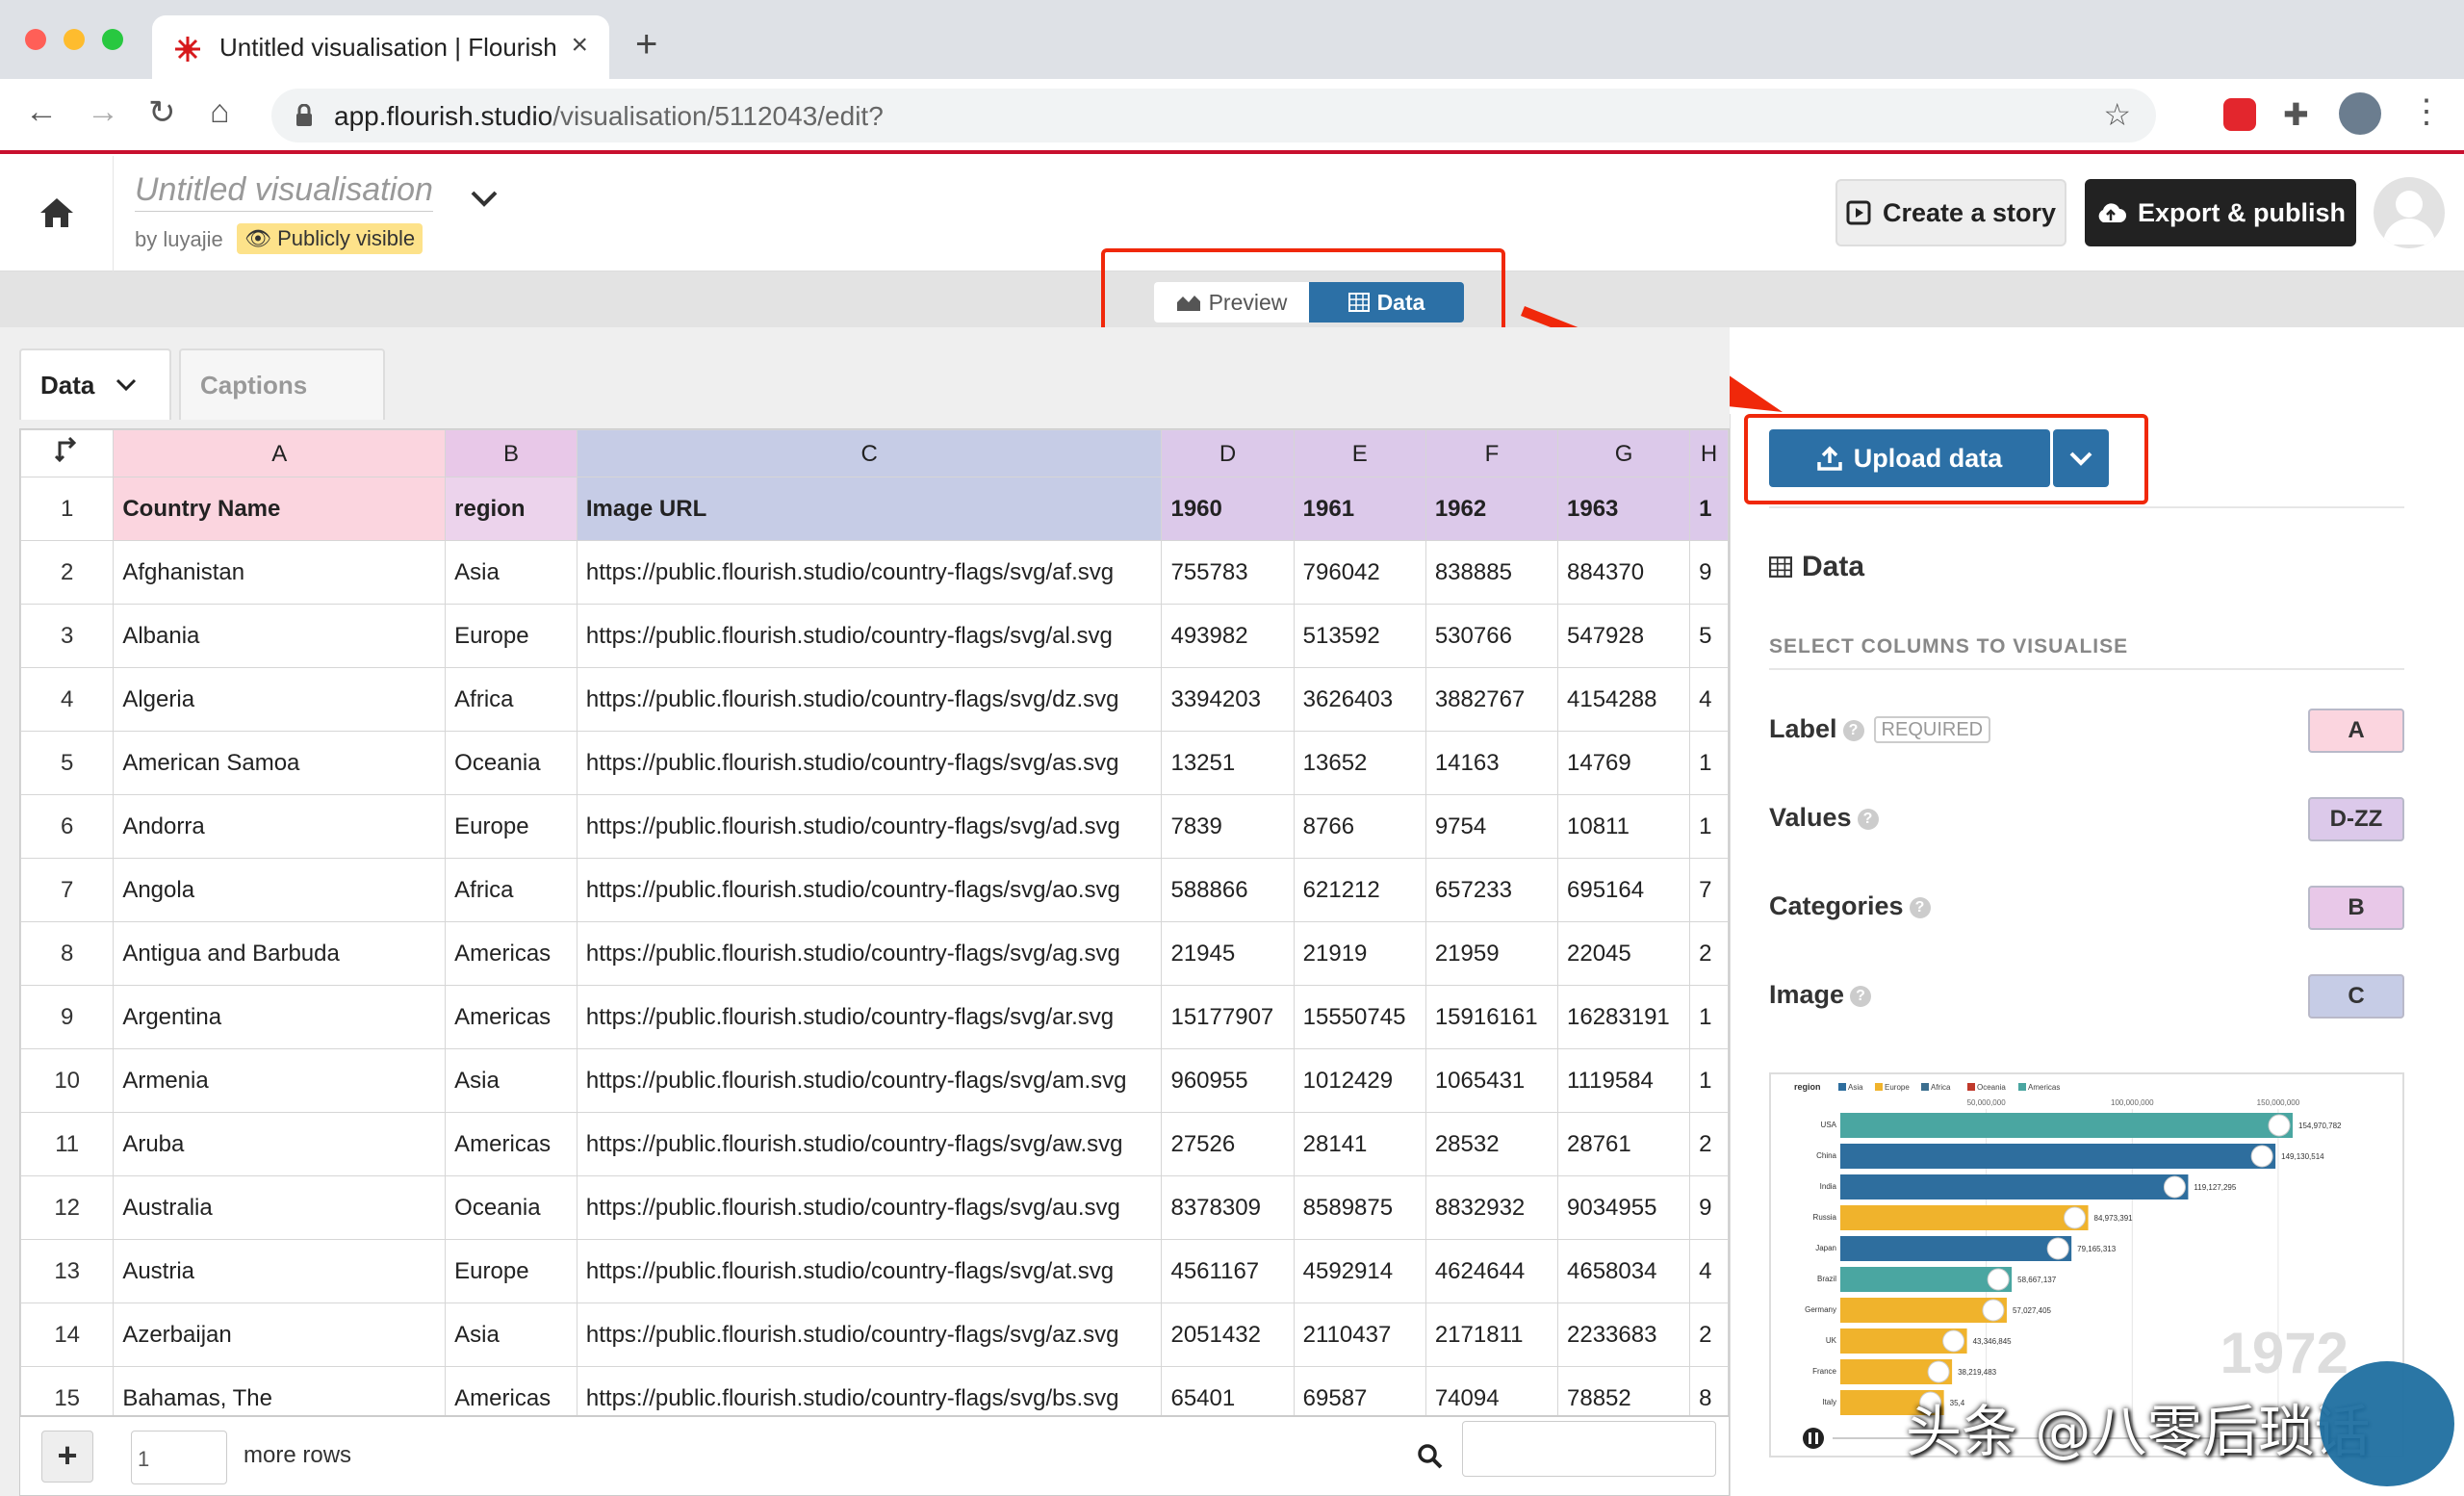  What do you see at coordinates (1623, 1335) in the screenshot?
I see `table-cell: 2233683` at bounding box center [1623, 1335].